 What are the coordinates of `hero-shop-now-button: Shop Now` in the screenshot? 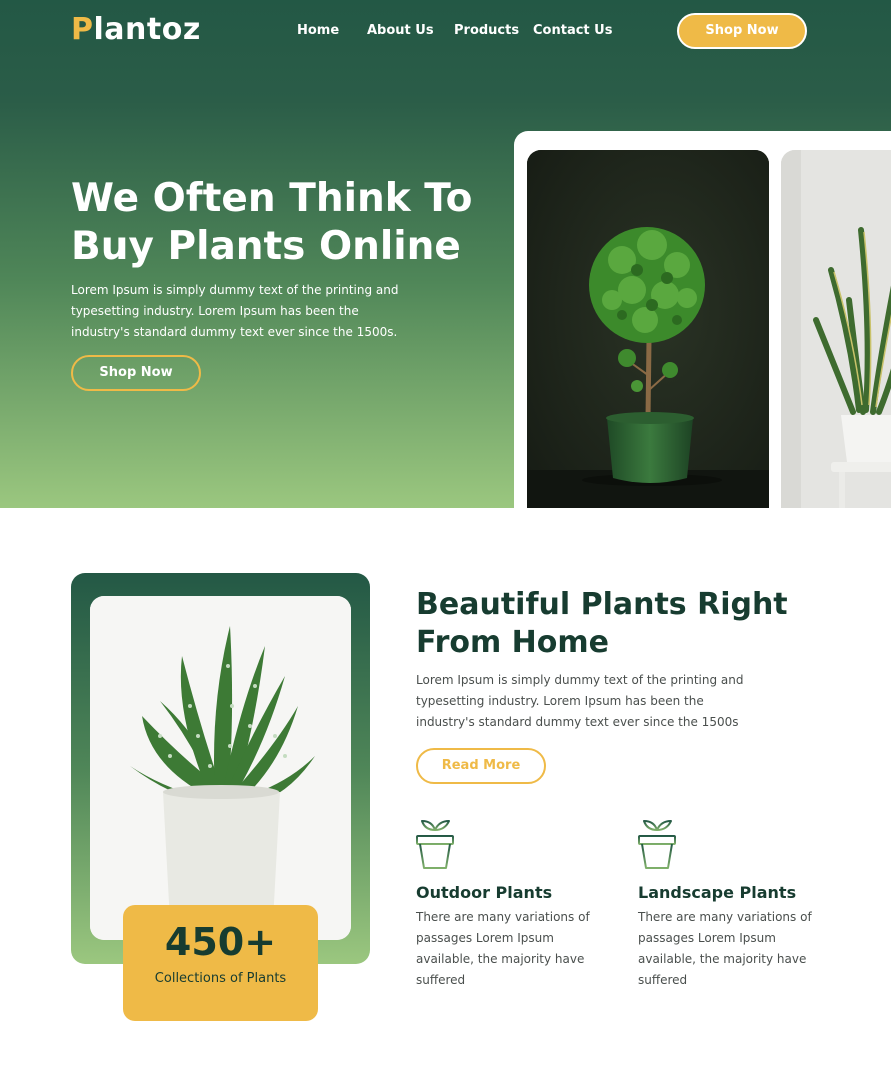 It's located at (136, 373).